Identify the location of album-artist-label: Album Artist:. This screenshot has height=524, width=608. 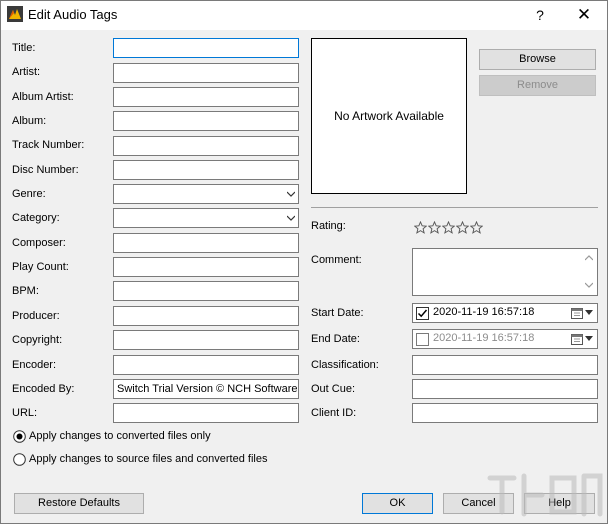
(43, 97).